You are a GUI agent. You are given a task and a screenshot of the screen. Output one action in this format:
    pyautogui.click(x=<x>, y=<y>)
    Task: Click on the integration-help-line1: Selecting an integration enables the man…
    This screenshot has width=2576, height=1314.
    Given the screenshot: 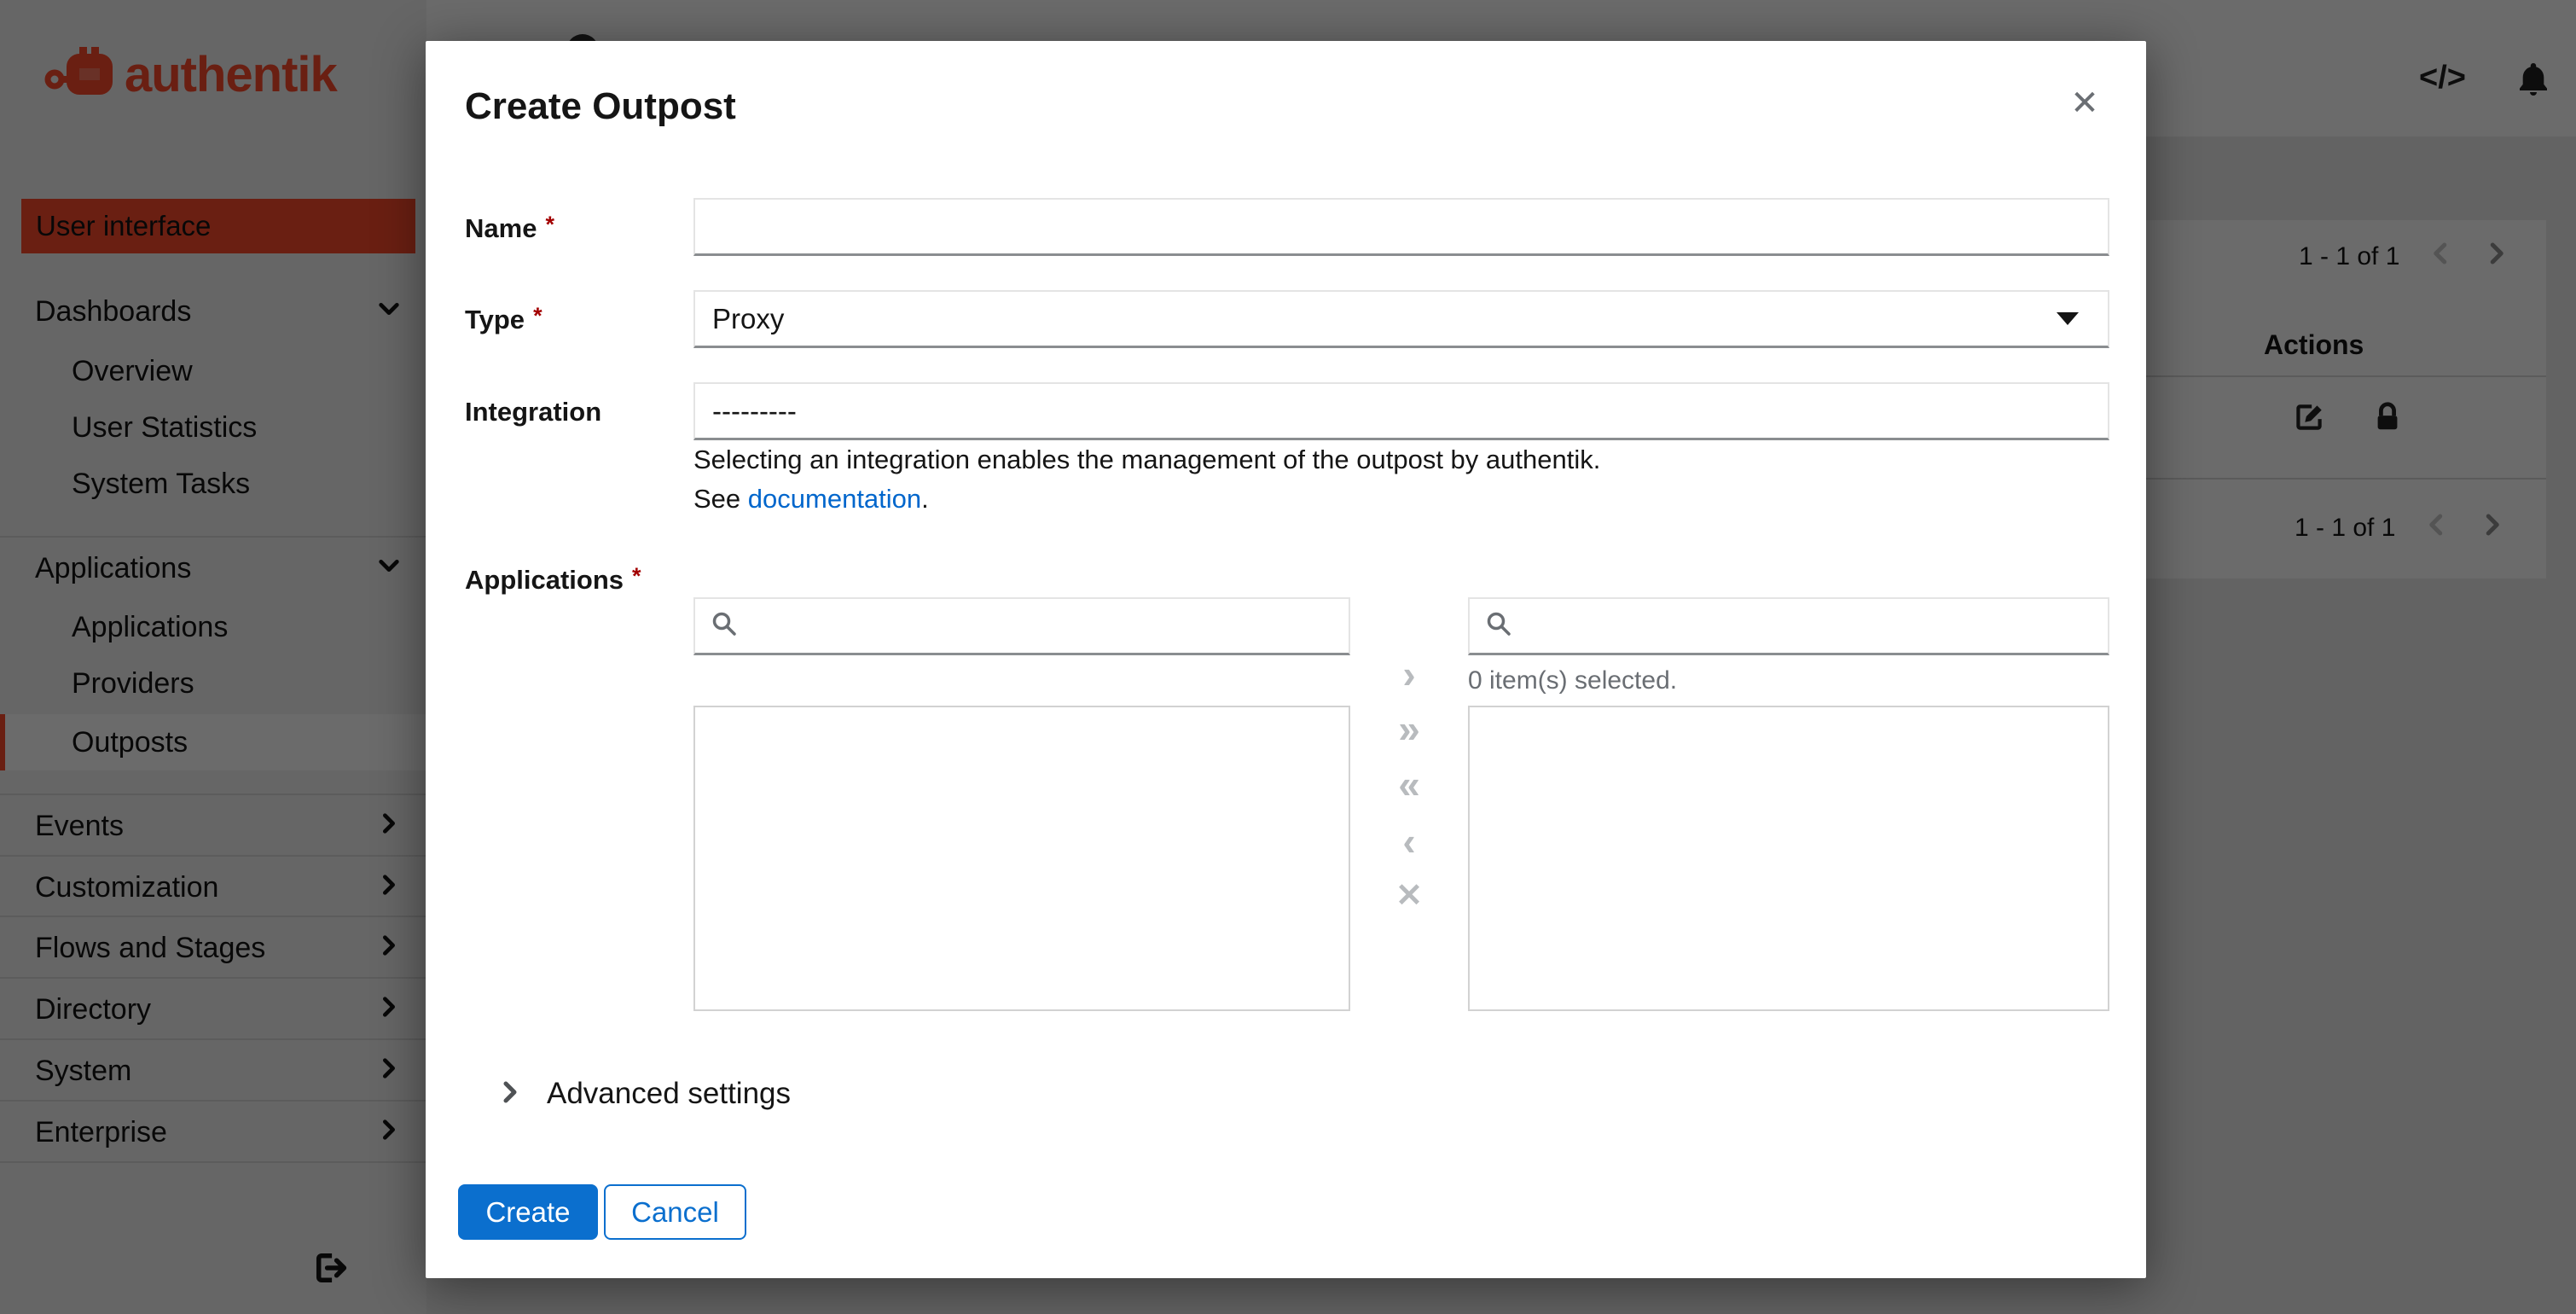 What is the action you would take?
    pyautogui.click(x=1147, y=459)
    